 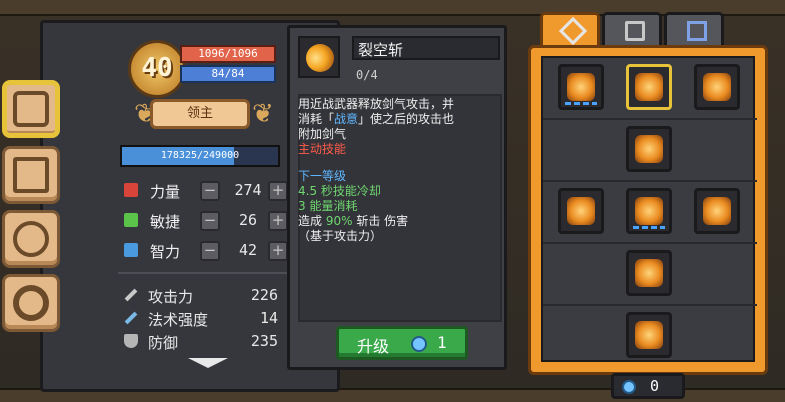 I want to click on tab-tree-castle, so click(x=632, y=30).